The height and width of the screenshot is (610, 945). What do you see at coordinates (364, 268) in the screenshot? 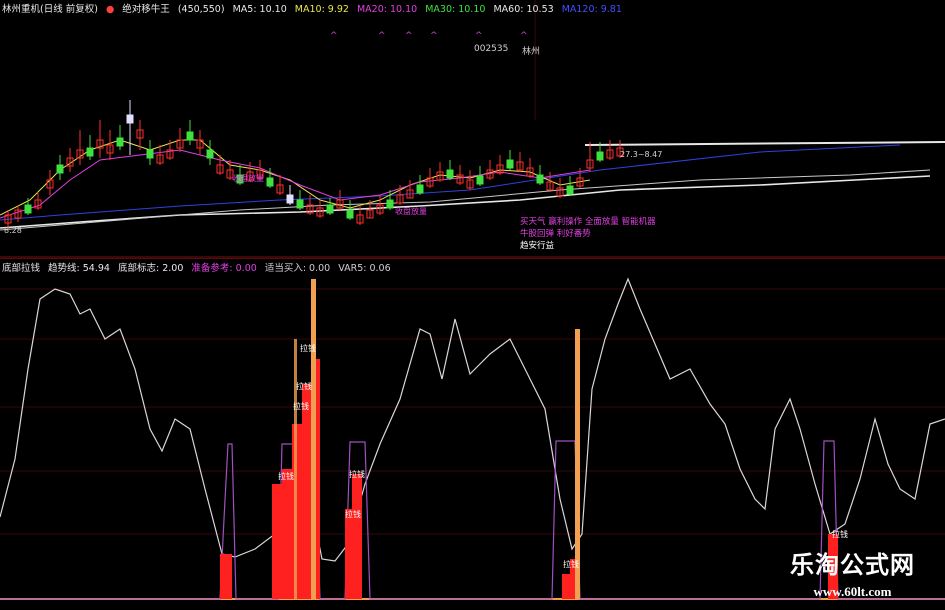
I see `var5-value: VAR5: 0.06` at bounding box center [364, 268].